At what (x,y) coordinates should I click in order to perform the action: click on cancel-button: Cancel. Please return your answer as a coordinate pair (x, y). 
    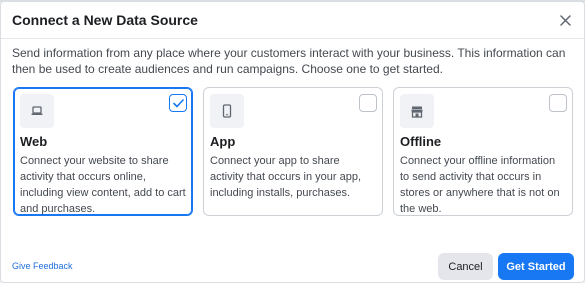
    Looking at the image, I should click on (465, 266).